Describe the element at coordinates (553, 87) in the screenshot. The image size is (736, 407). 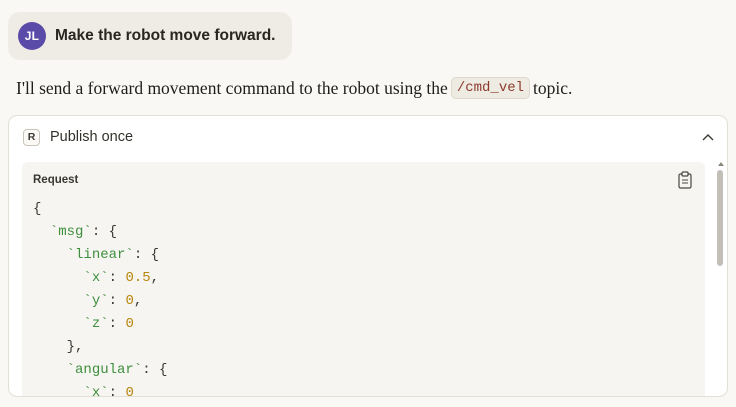
I see `assistant-text-after: topic.` at that location.